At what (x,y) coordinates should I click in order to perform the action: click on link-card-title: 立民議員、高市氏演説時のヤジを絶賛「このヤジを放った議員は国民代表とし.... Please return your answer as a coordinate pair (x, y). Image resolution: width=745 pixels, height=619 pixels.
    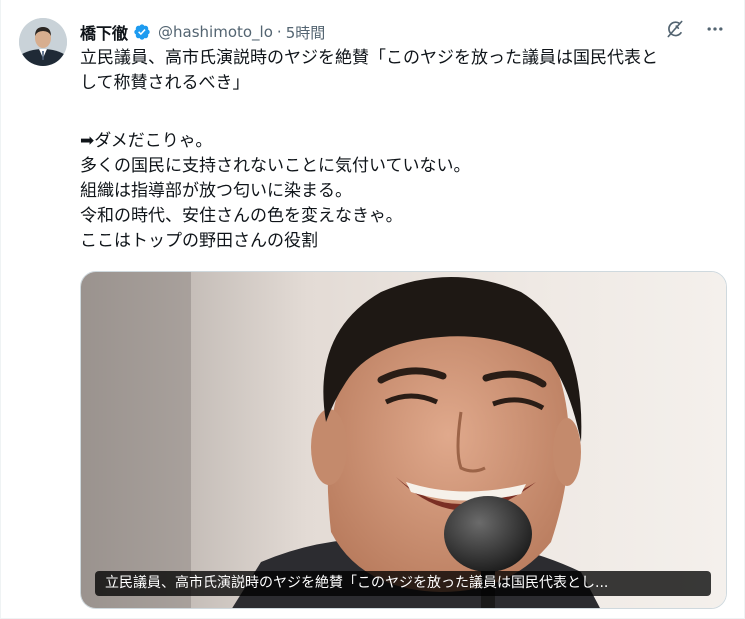
    Looking at the image, I should click on (403, 583).